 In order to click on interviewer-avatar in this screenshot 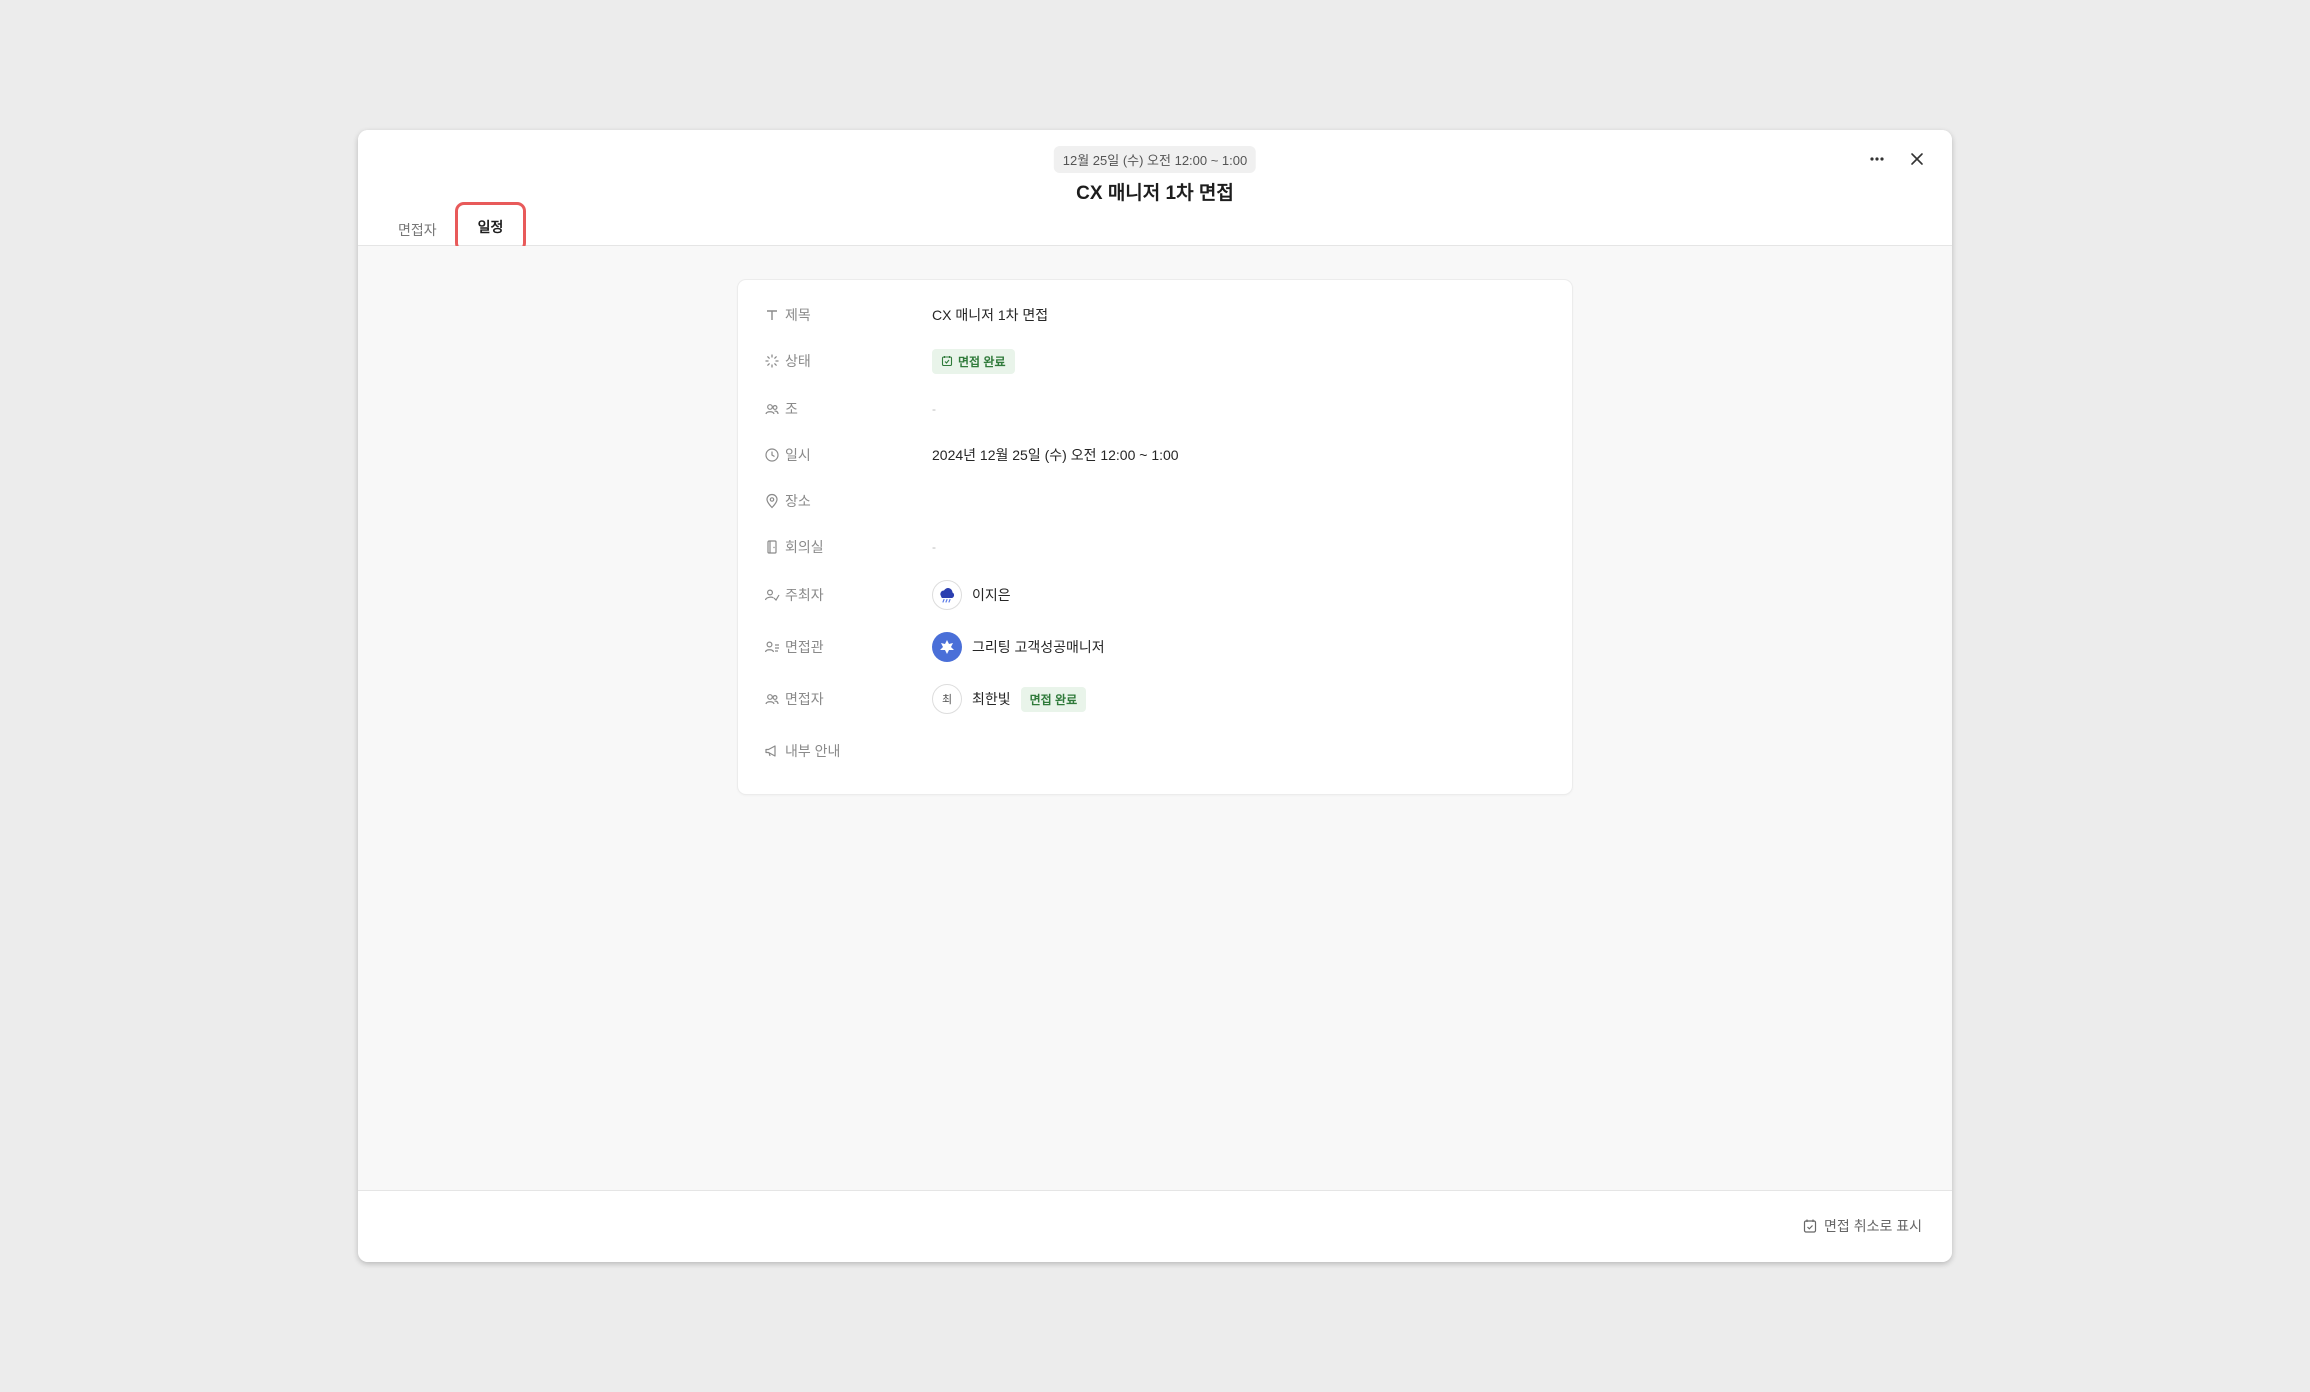, I will do `click(947, 647)`.